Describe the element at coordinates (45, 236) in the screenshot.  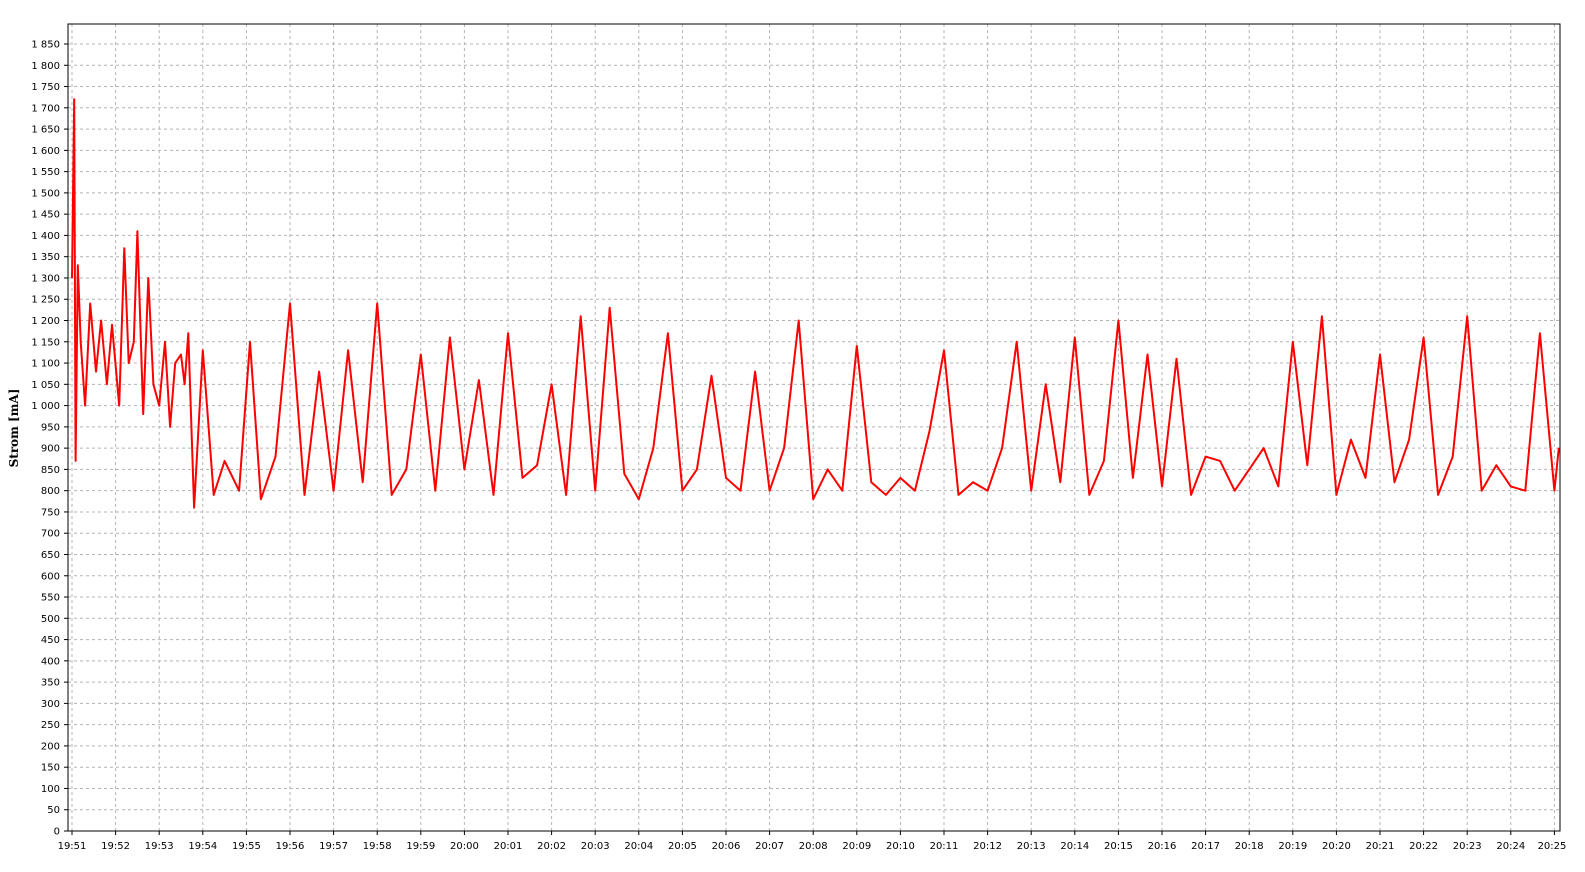
I see `y-tick-label: 1 400` at that location.